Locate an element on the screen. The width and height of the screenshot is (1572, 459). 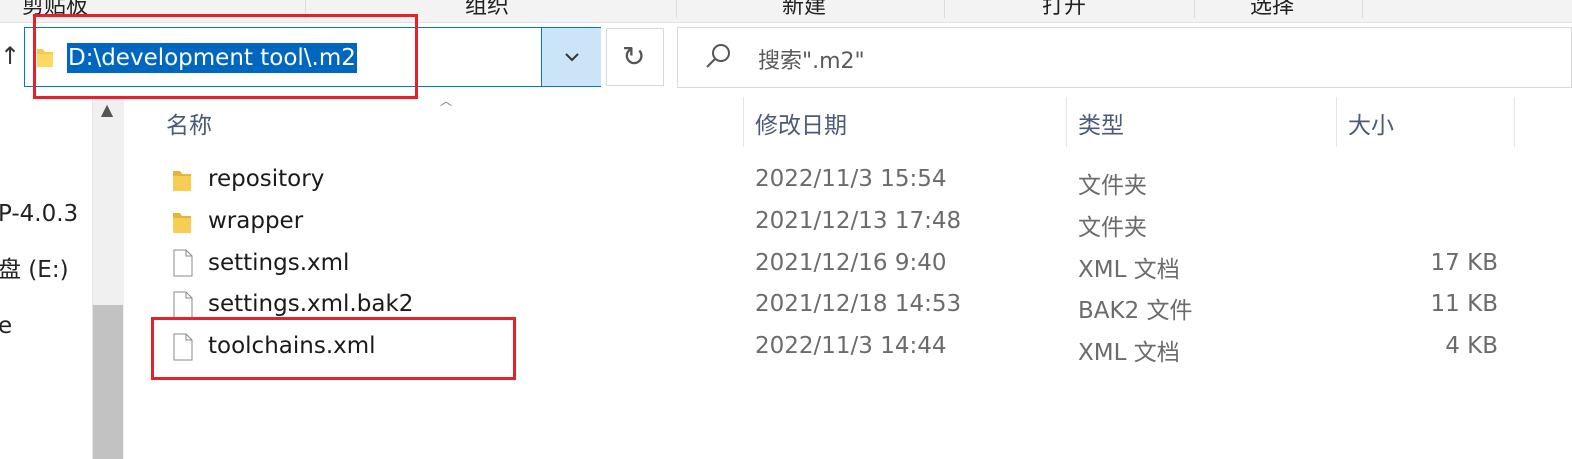
file-type: BAK2 文件 is located at coordinates (1135, 311).